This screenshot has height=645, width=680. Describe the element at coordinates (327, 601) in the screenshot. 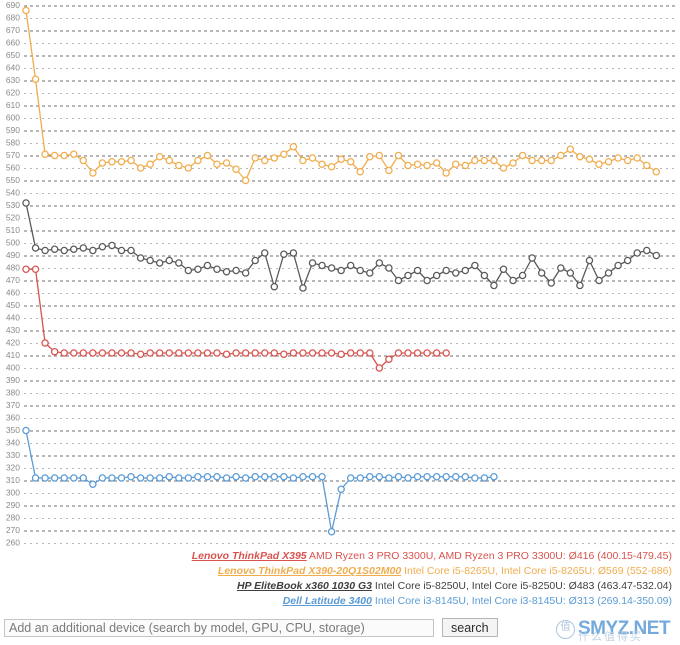

I see `legend-device-link: Dell Latitude 3400` at that location.